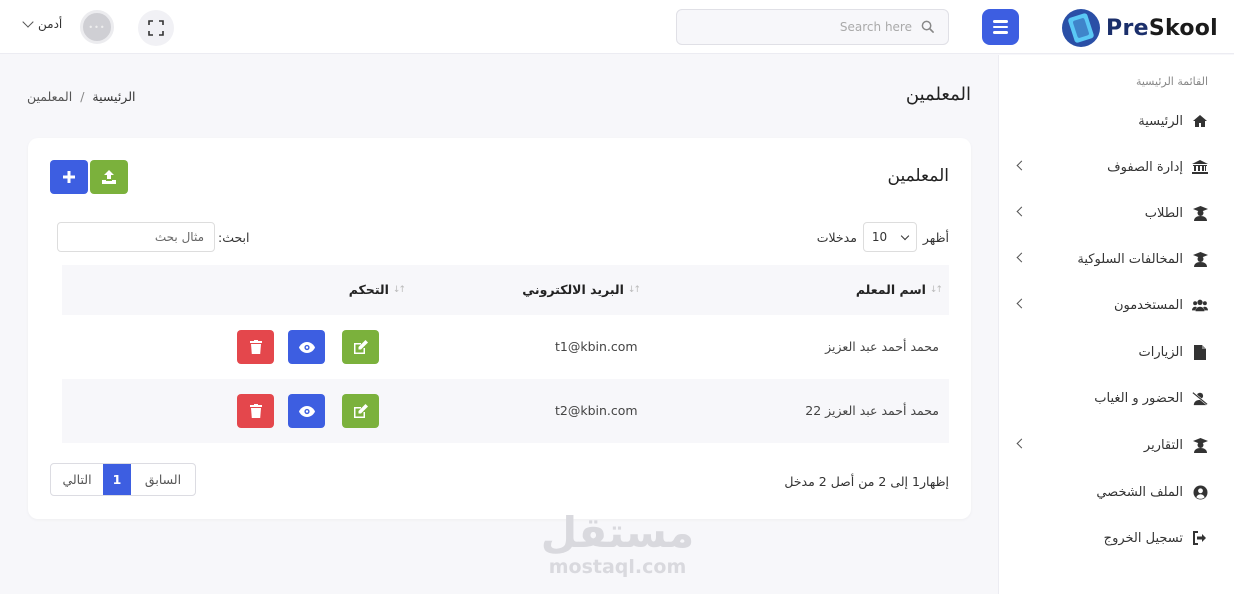 The height and width of the screenshot is (594, 1234). Describe the element at coordinates (1112, 167) in the screenshot. I see `sidebar-item-classes: إدارة الصفوف` at that location.